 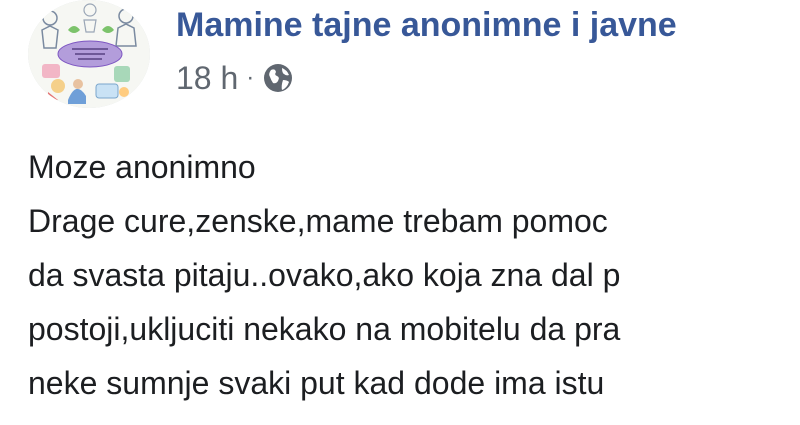 I want to click on post-text-line: Drage cure,zenske,mame trebam pomoc, so click(x=318, y=221).